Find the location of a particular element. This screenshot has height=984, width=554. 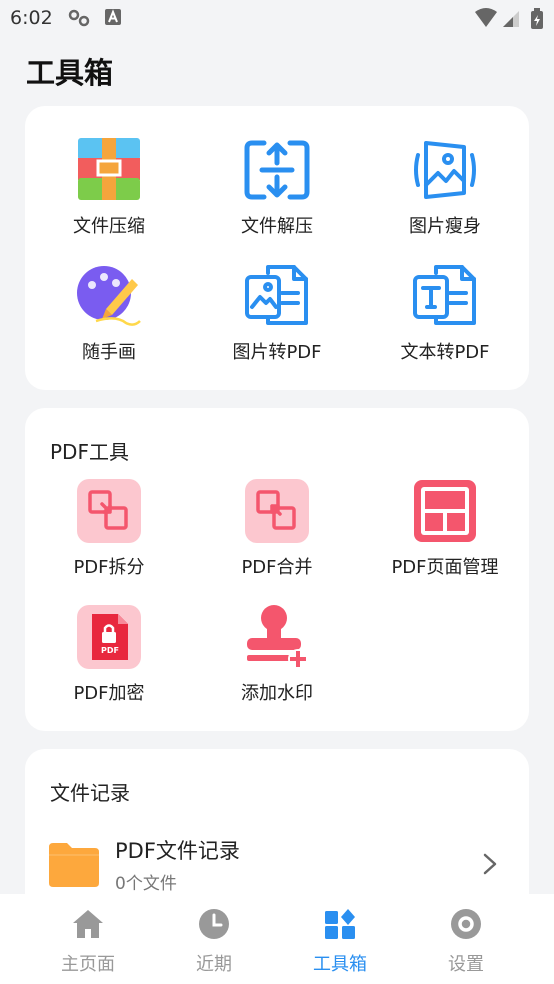

nav-label: 工具箱 is located at coordinates (340, 964).